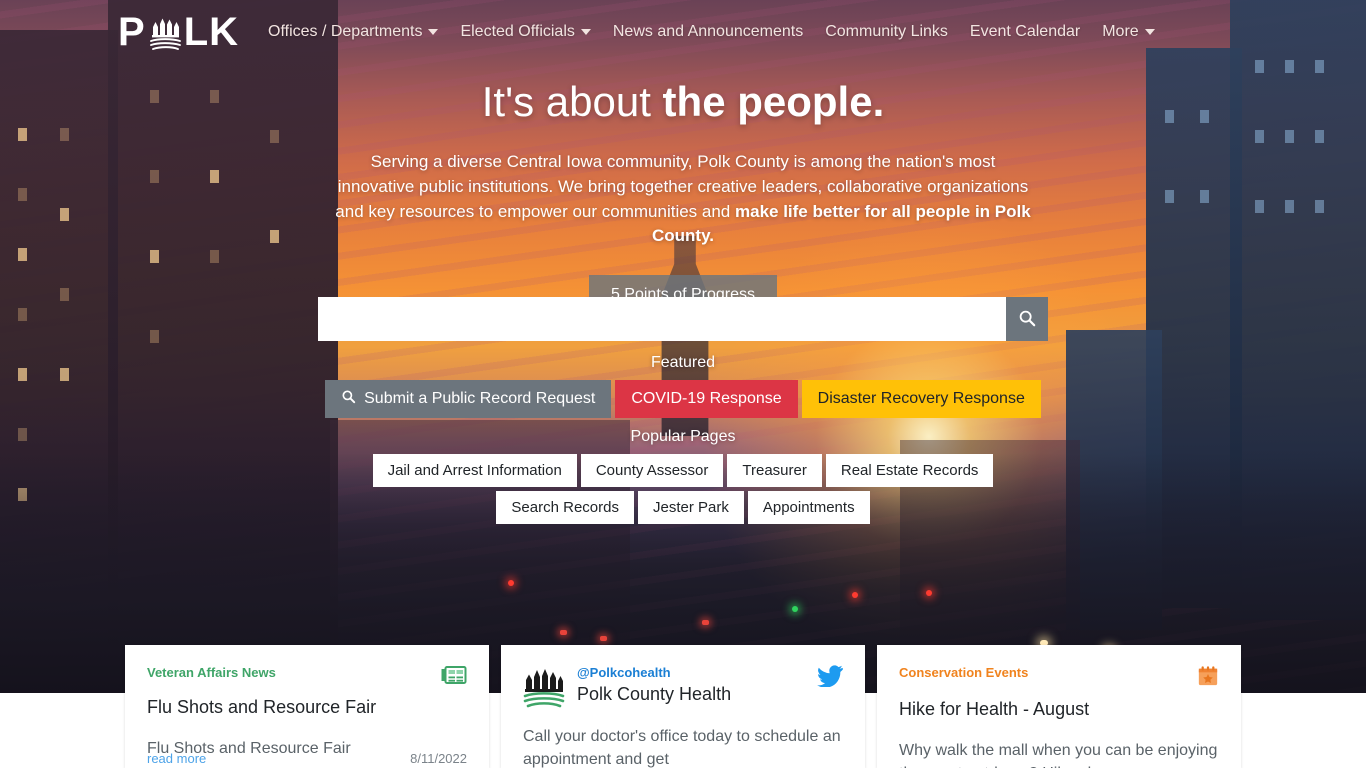 This screenshot has height=768, width=1366. I want to click on tweet-meta: @Polkcohealth Polk County Health, so click(691, 685).